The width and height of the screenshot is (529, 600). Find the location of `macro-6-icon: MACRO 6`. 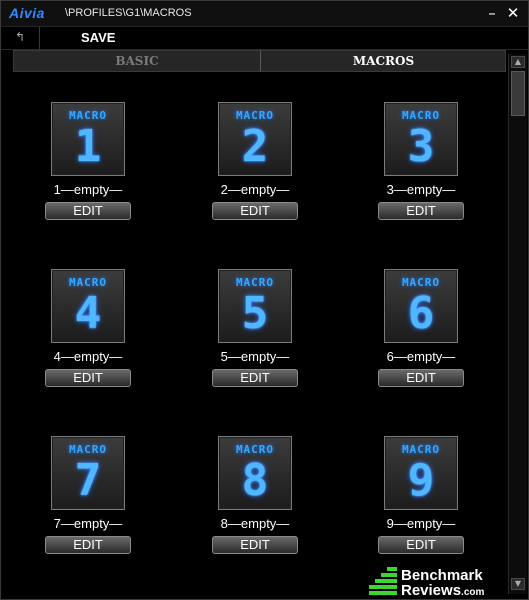

macro-6-icon: MACRO 6 is located at coordinates (421, 306).